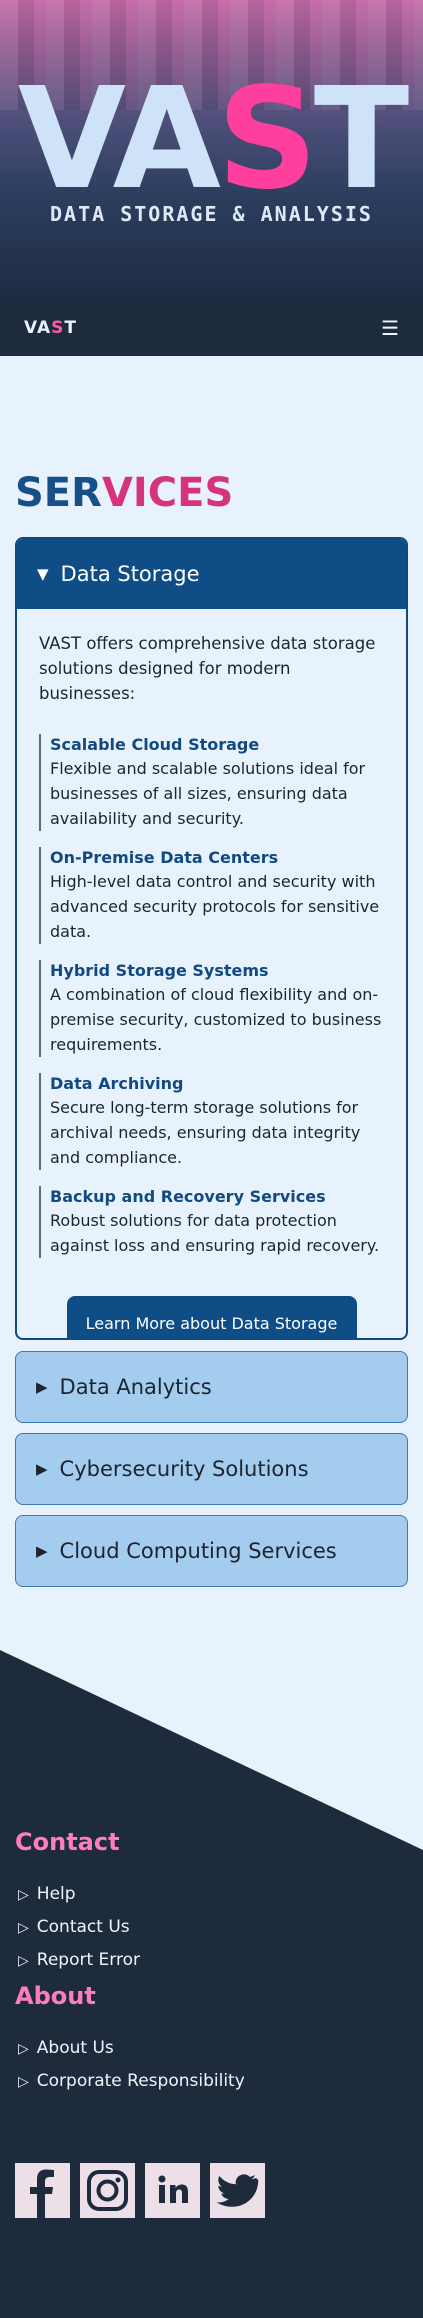  I want to click on accordion-header-data-storage: ▼ Data Storage, so click(211, 574).